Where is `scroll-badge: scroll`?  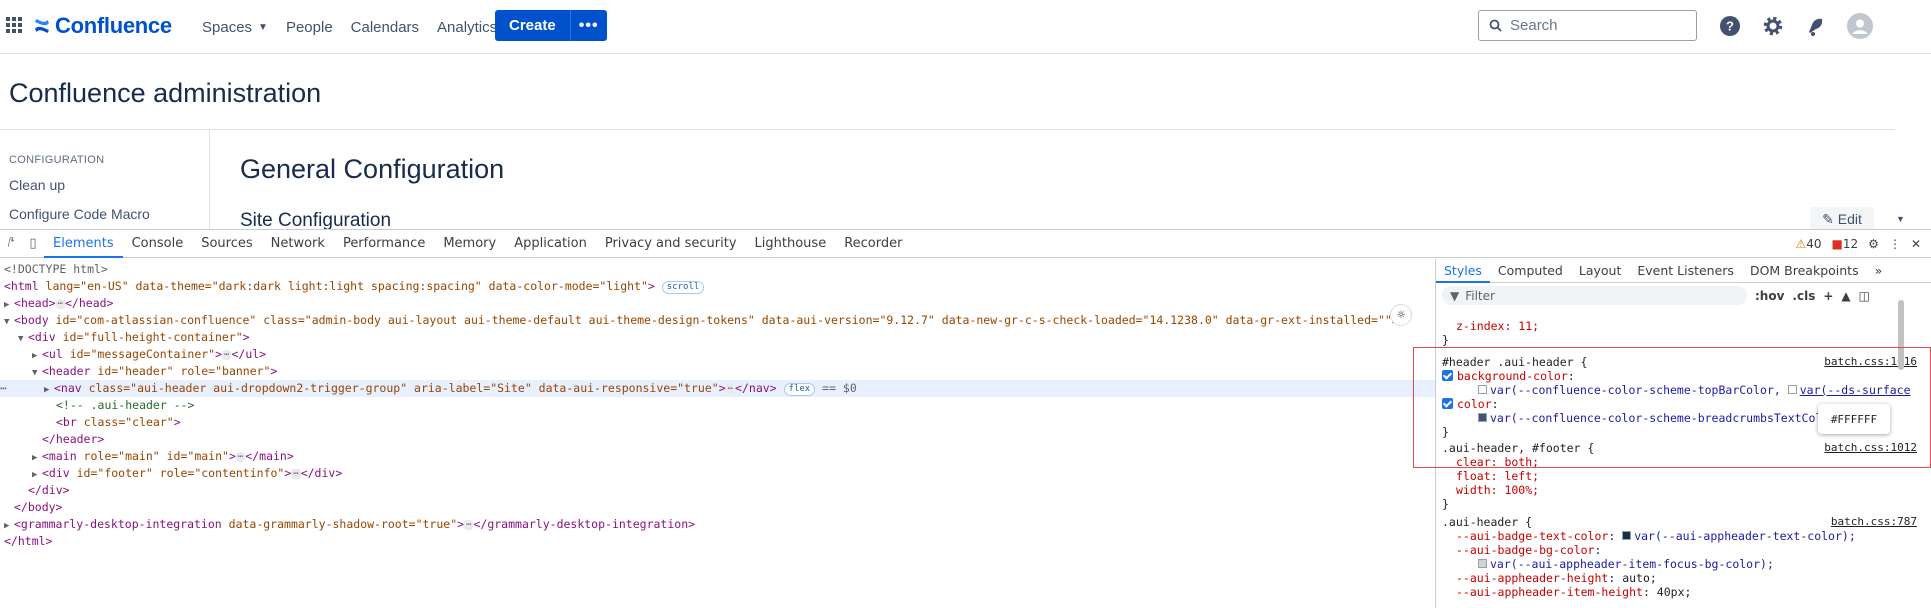
scroll-badge: scroll is located at coordinates (683, 287).